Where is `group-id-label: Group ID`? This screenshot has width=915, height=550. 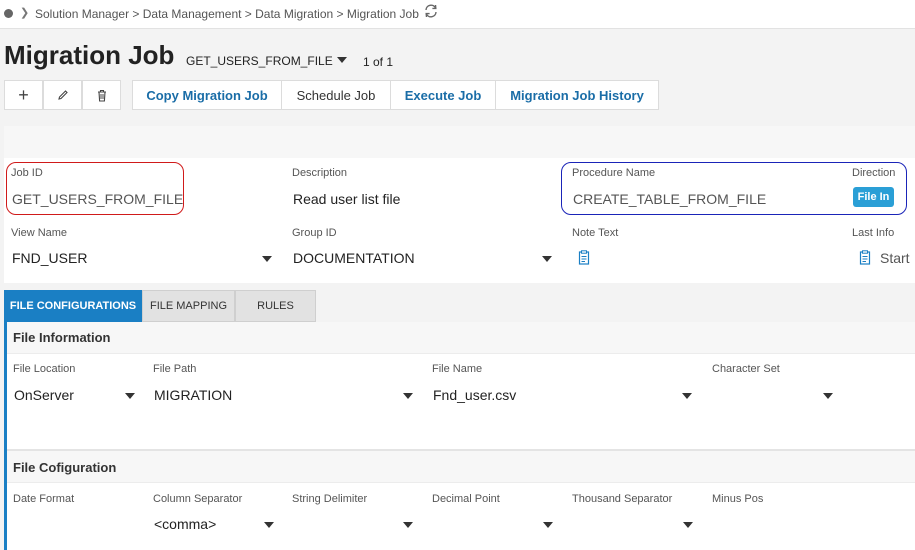 group-id-label: Group ID is located at coordinates (314, 233).